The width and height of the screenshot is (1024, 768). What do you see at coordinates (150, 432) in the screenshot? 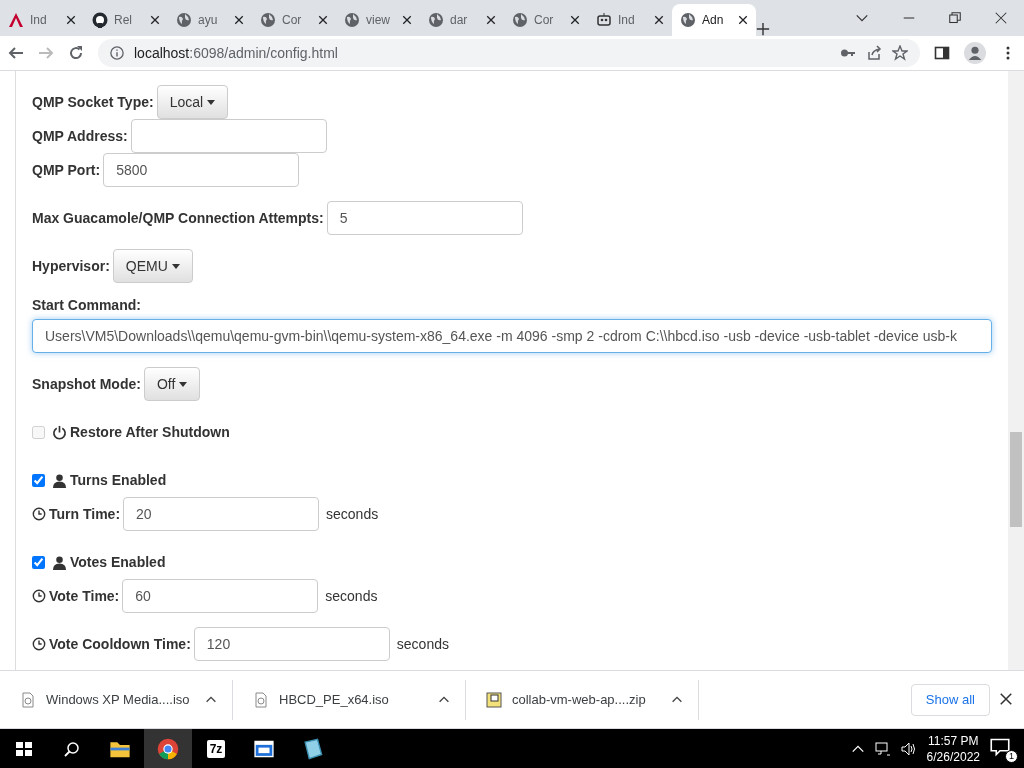
I see `checkbox-label: Restore After Shutdown` at bounding box center [150, 432].